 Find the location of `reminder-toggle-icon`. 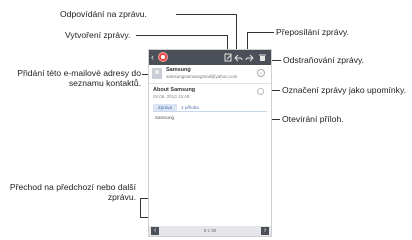

reminder-toggle-icon is located at coordinates (260, 91).